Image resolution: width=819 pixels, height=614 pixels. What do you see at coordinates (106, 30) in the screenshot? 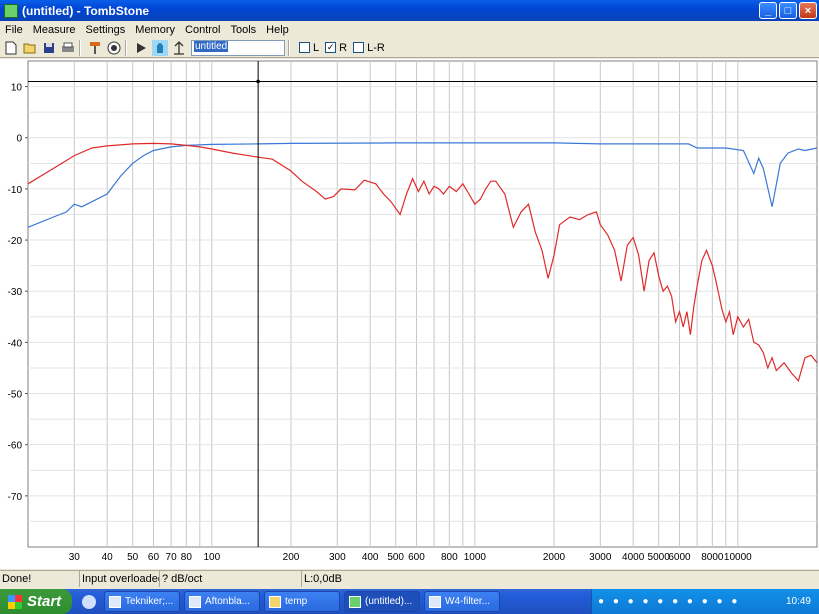
I see `menu-settings: Settings` at bounding box center [106, 30].